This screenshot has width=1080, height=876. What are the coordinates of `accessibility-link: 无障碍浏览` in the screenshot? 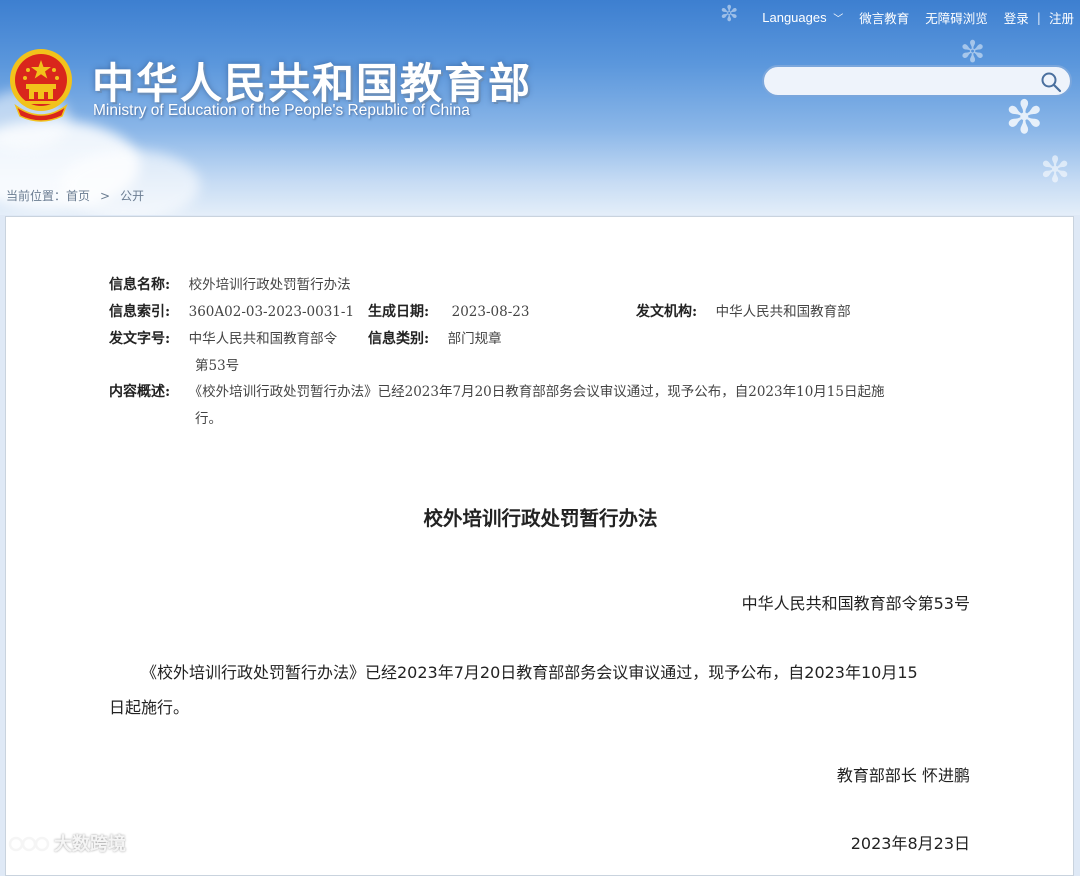 It's located at (956, 17).